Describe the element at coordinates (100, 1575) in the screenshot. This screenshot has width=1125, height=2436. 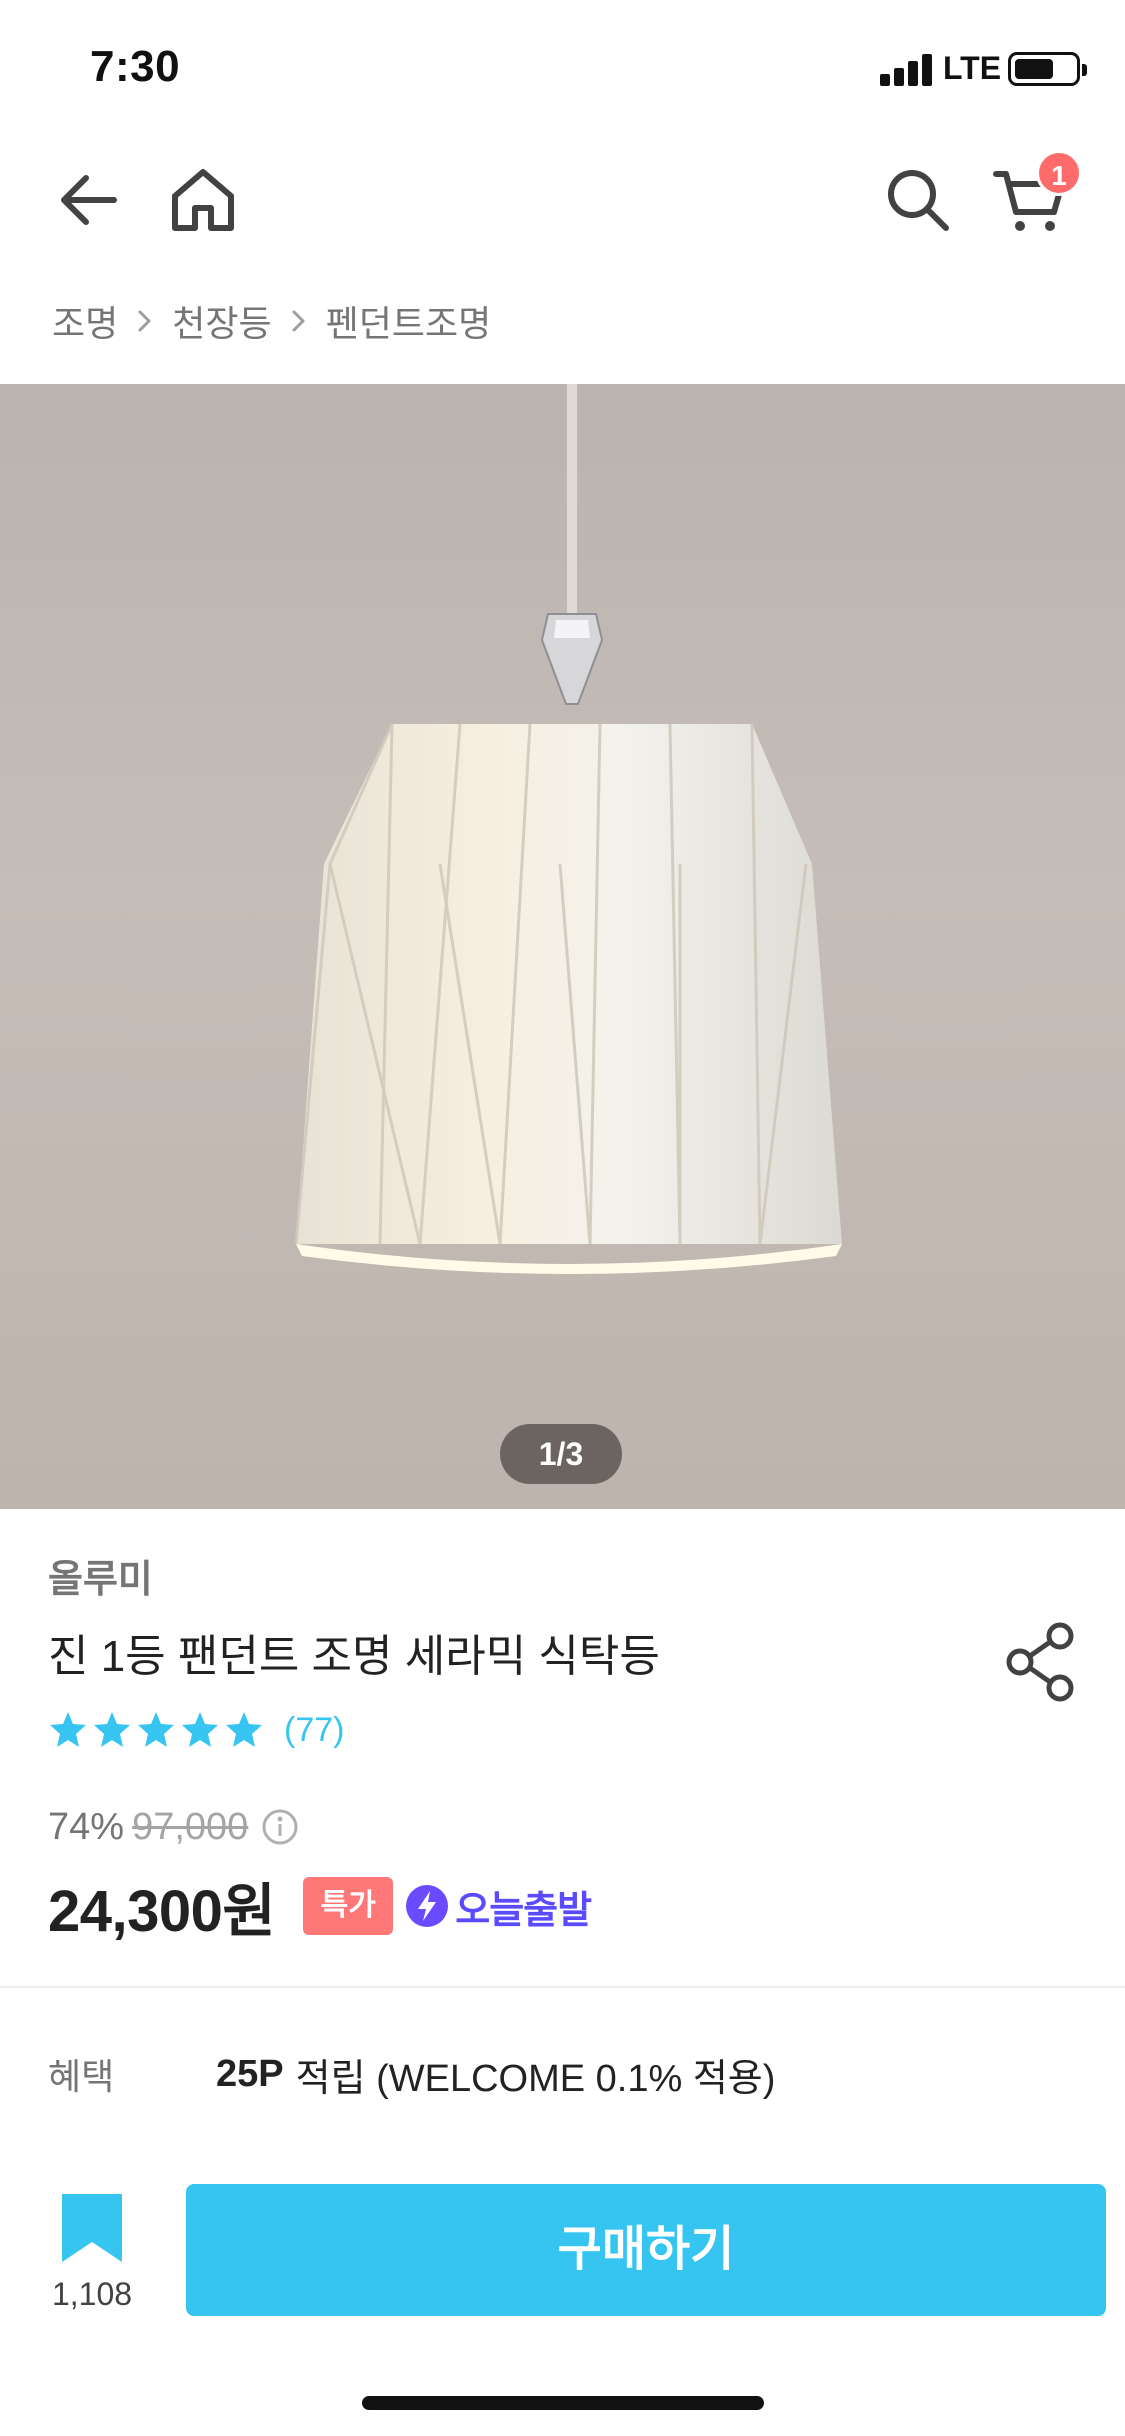
I see `brand-name: 올루미` at that location.